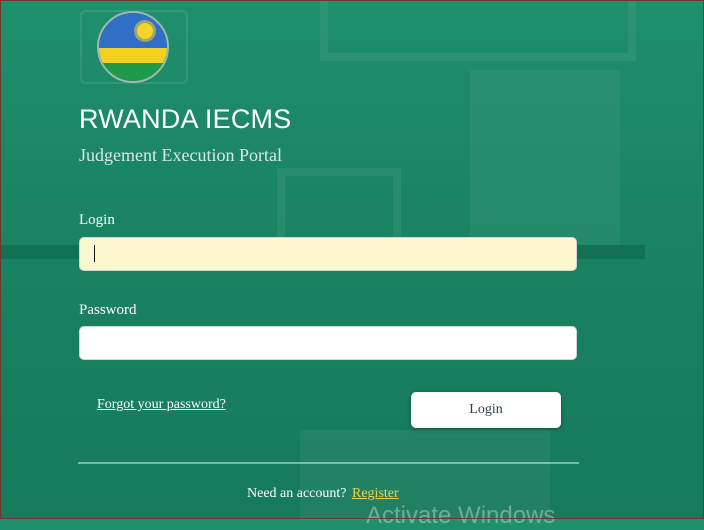 Image resolution: width=704 pixels, height=530 pixels. I want to click on need-account-text: Need an account?, so click(297, 493).